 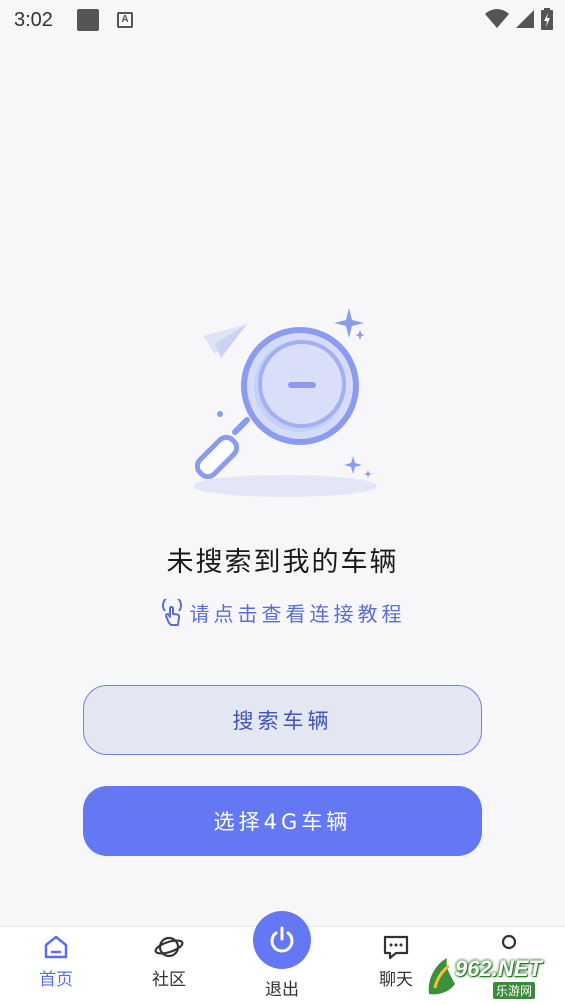 What do you see at coordinates (396, 980) in the screenshot?
I see `tab-chat-label: 聊天` at bounding box center [396, 980].